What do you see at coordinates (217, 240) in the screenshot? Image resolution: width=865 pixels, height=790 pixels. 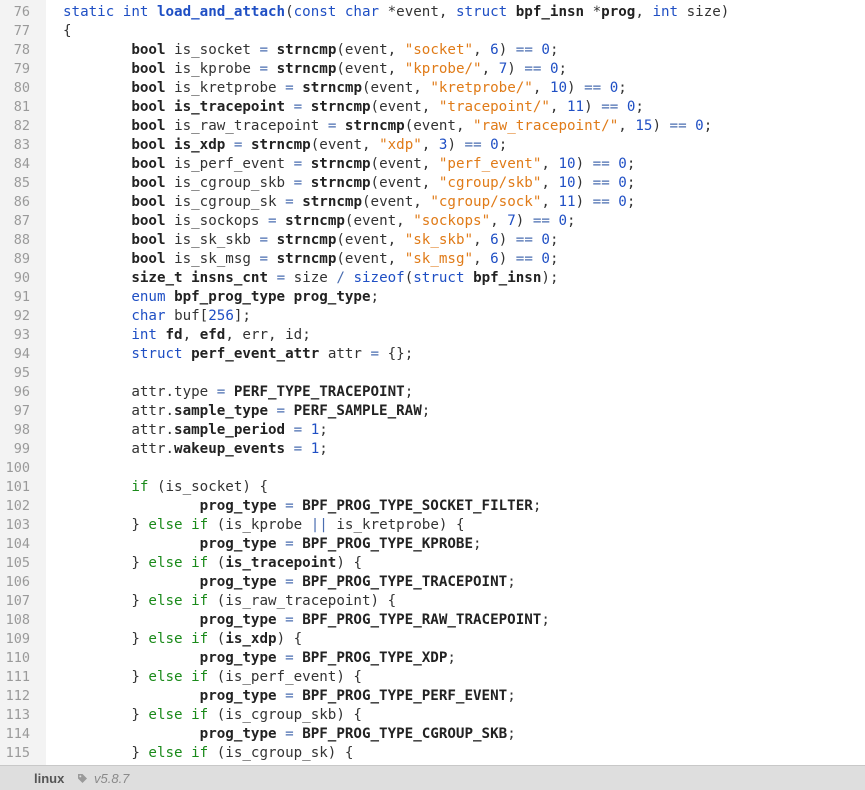 I see `code-token: is_sk_skb` at bounding box center [217, 240].